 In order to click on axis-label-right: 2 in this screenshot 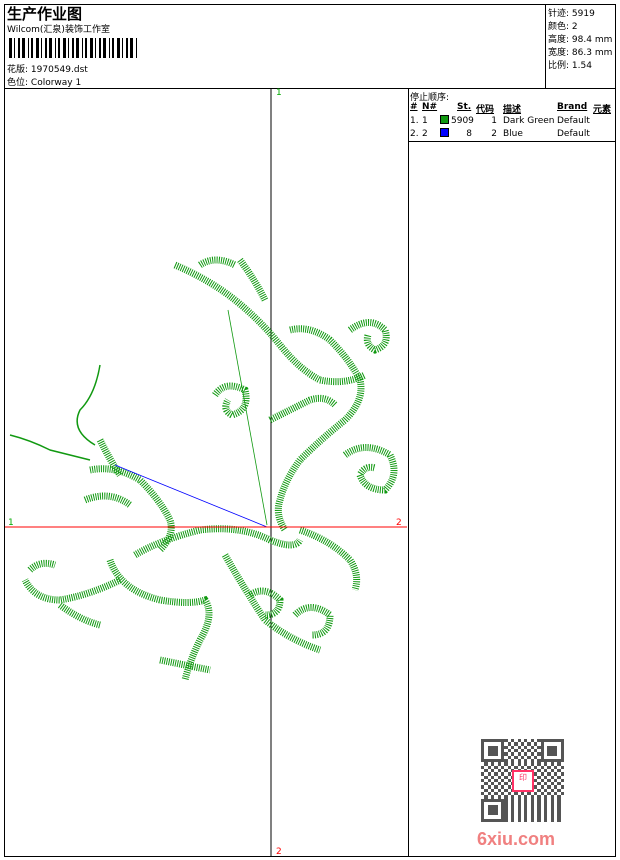, I will do `click(399, 523)`.